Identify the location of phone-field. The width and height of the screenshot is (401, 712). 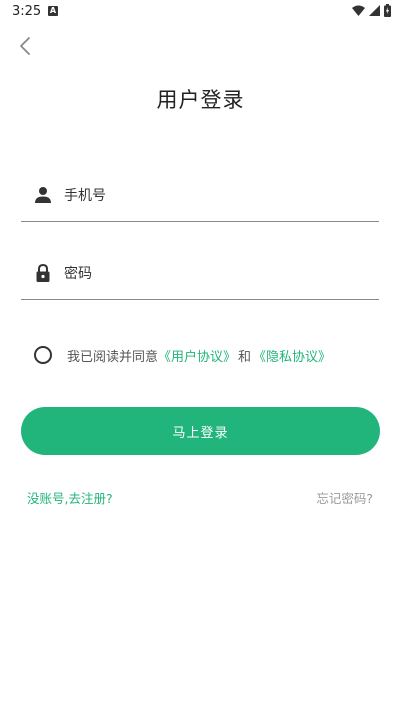
(200, 197).